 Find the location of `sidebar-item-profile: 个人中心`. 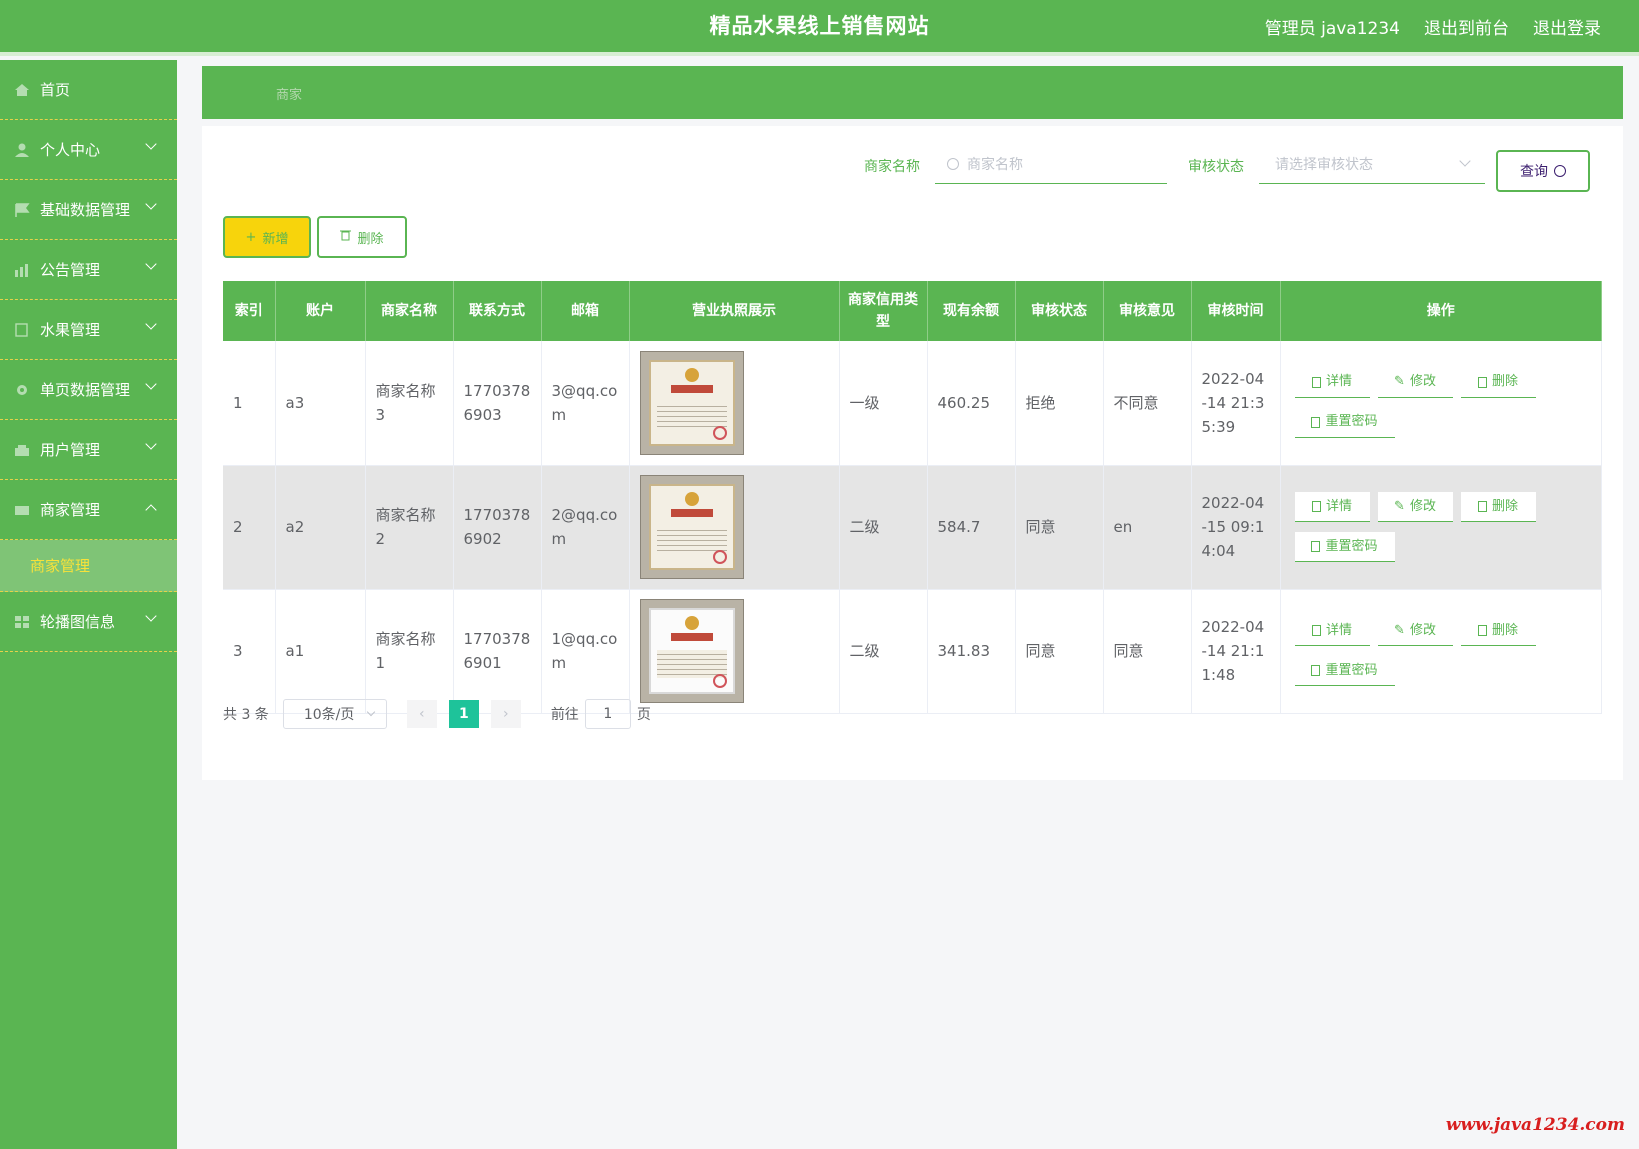

sidebar-item-profile: 个人中心 is located at coordinates (88, 150).